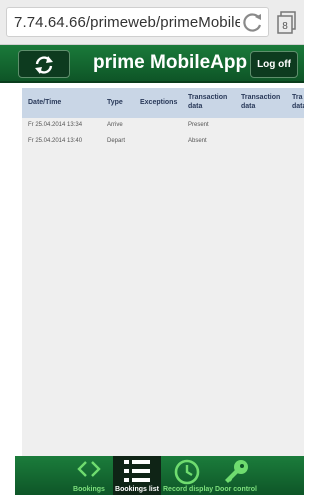  Describe the element at coordinates (55, 141) in the screenshot. I see `cell-datetime: Fr 25.04.2014 13:40` at that location.